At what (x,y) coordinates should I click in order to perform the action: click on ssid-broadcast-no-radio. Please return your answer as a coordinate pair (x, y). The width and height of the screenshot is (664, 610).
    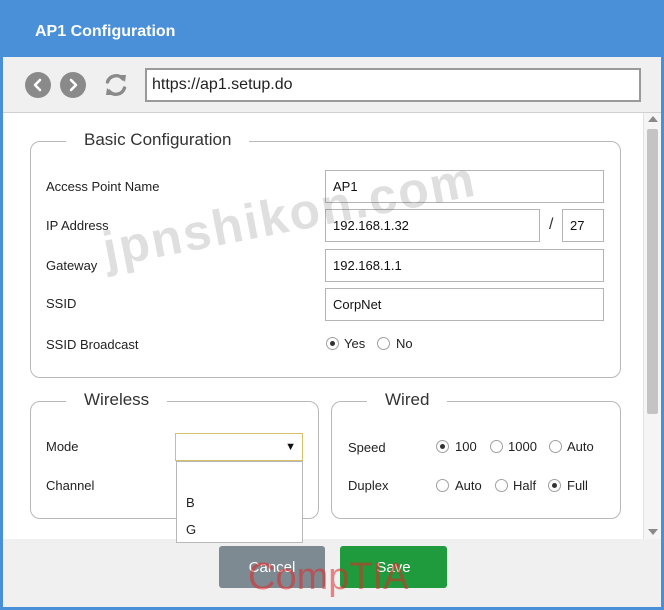
    Looking at the image, I should click on (383, 343).